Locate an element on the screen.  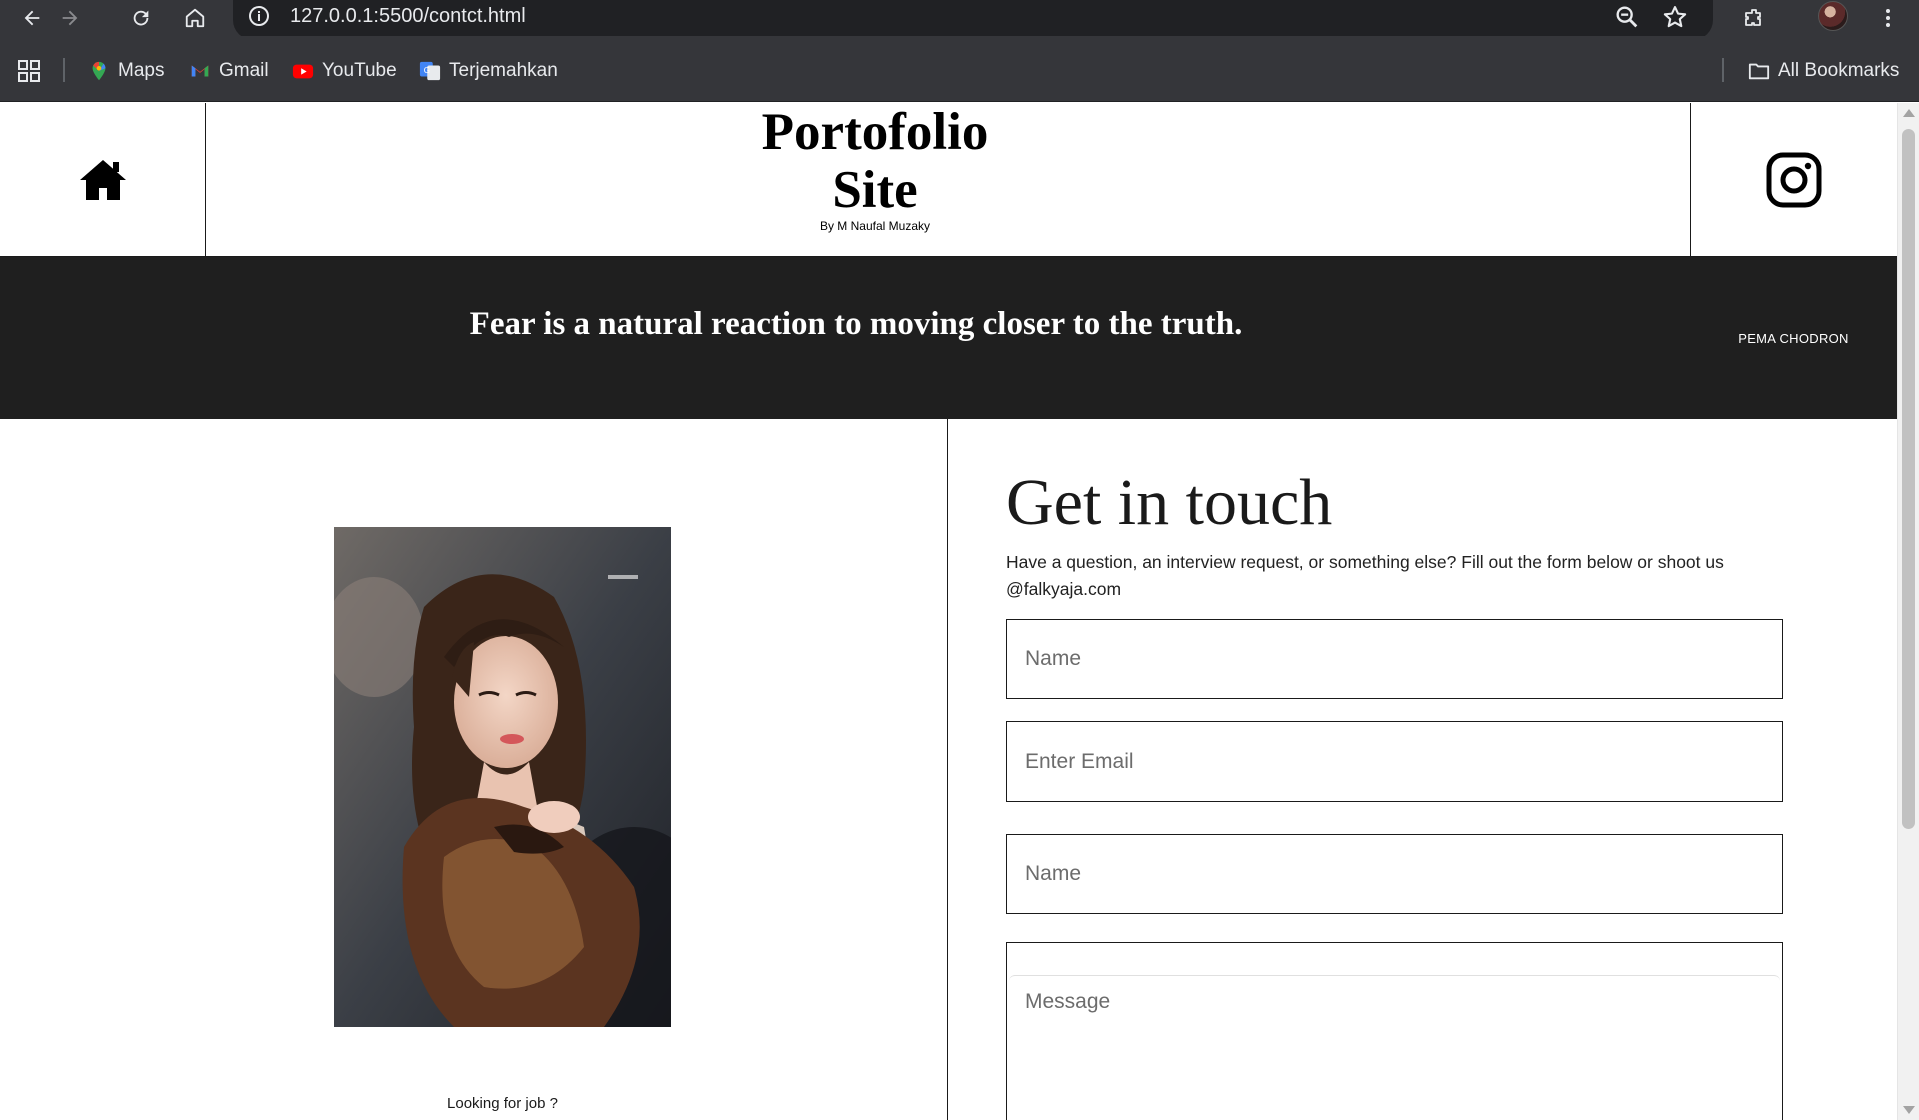
photo-caption: Looking for job ? is located at coordinates (502, 1103).